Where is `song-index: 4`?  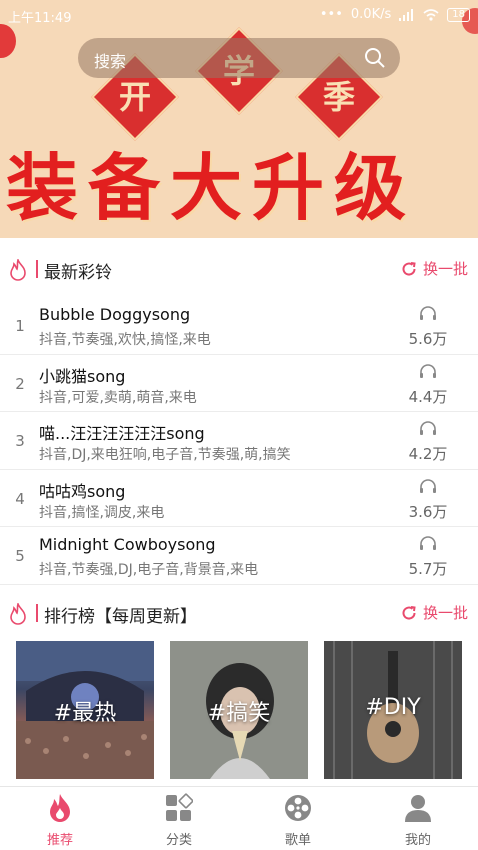
song-index: 4 is located at coordinates (20, 498).